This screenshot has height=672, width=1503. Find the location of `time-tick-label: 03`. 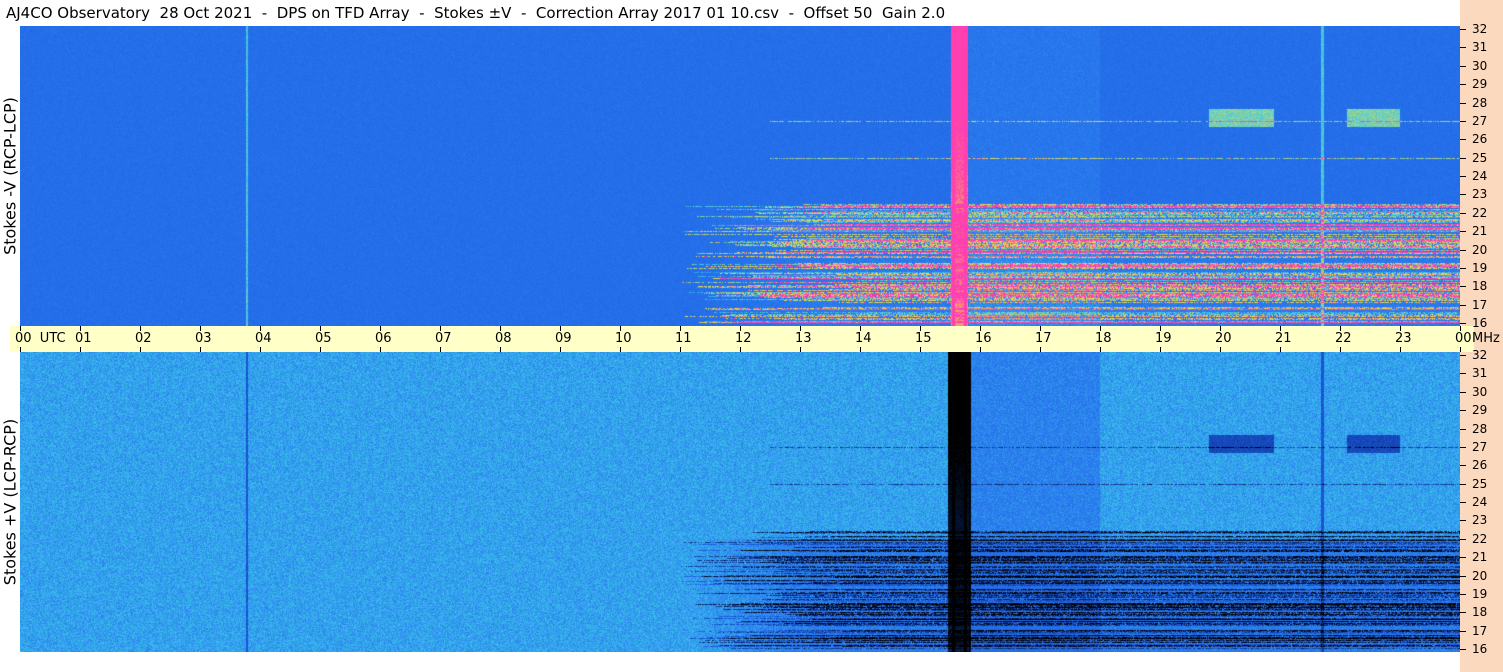

time-tick-label: 03 is located at coordinates (203, 338).